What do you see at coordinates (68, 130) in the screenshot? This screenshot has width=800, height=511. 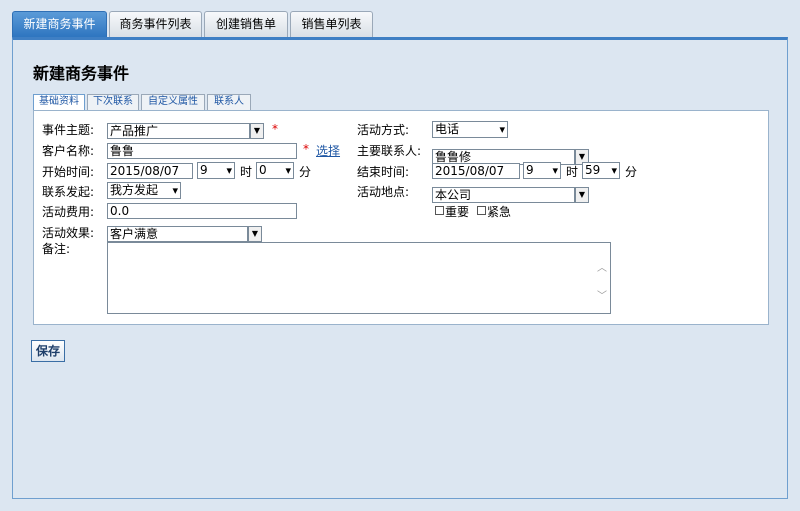 I see `subject-label: 事件主题:` at bounding box center [68, 130].